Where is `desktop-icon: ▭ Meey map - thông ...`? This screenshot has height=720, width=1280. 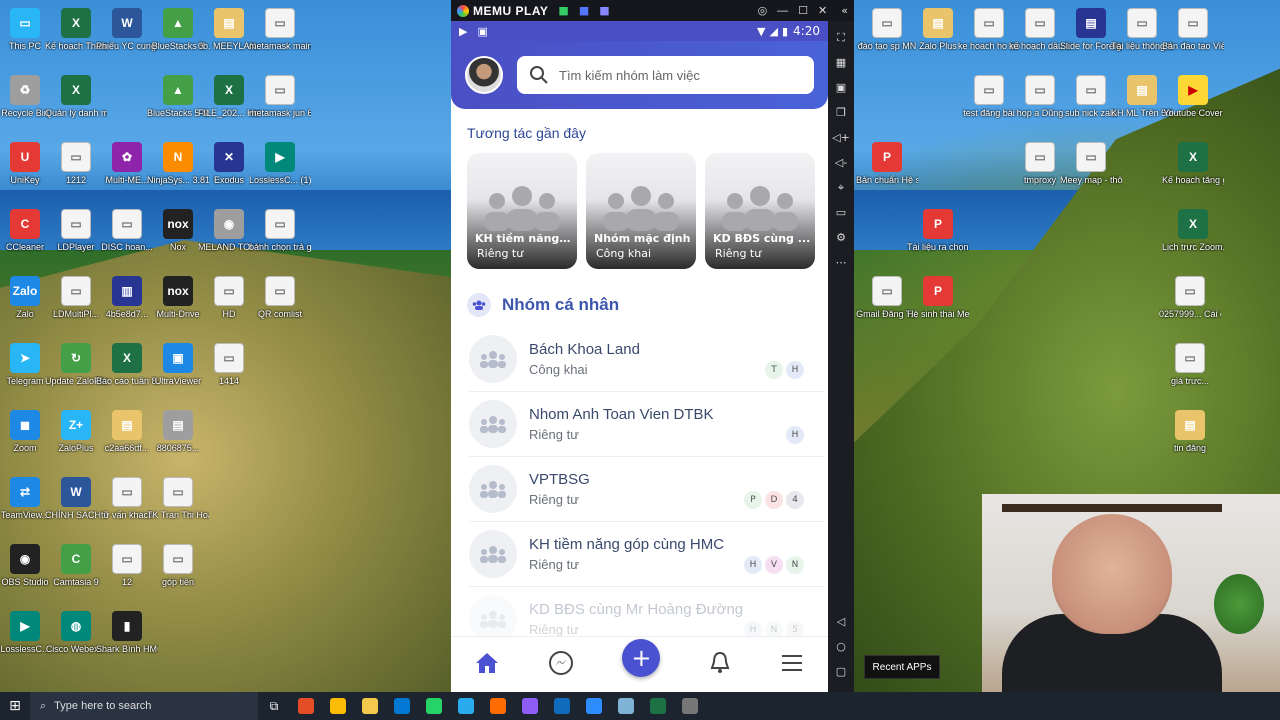
desktop-icon: ▭ Meey map - thông ... is located at coordinates (1091, 164).